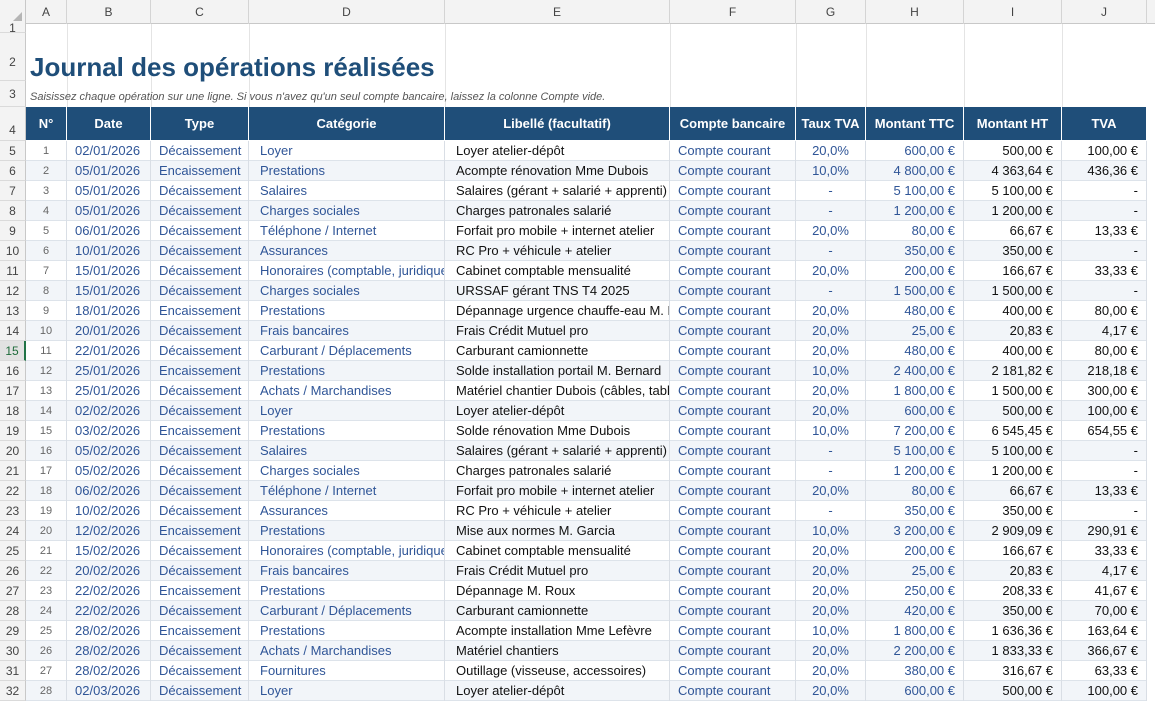 Image resolution: width=1155 pixels, height=705 pixels. I want to click on row-header-7: 7, so click(13, 191).